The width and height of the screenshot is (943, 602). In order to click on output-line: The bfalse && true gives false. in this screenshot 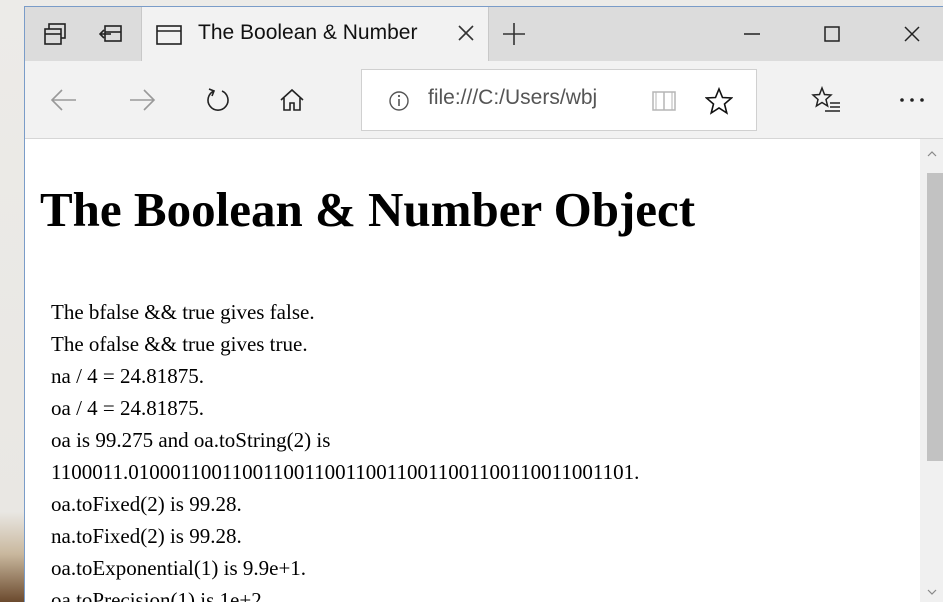, I will do `click(183, 312)`.